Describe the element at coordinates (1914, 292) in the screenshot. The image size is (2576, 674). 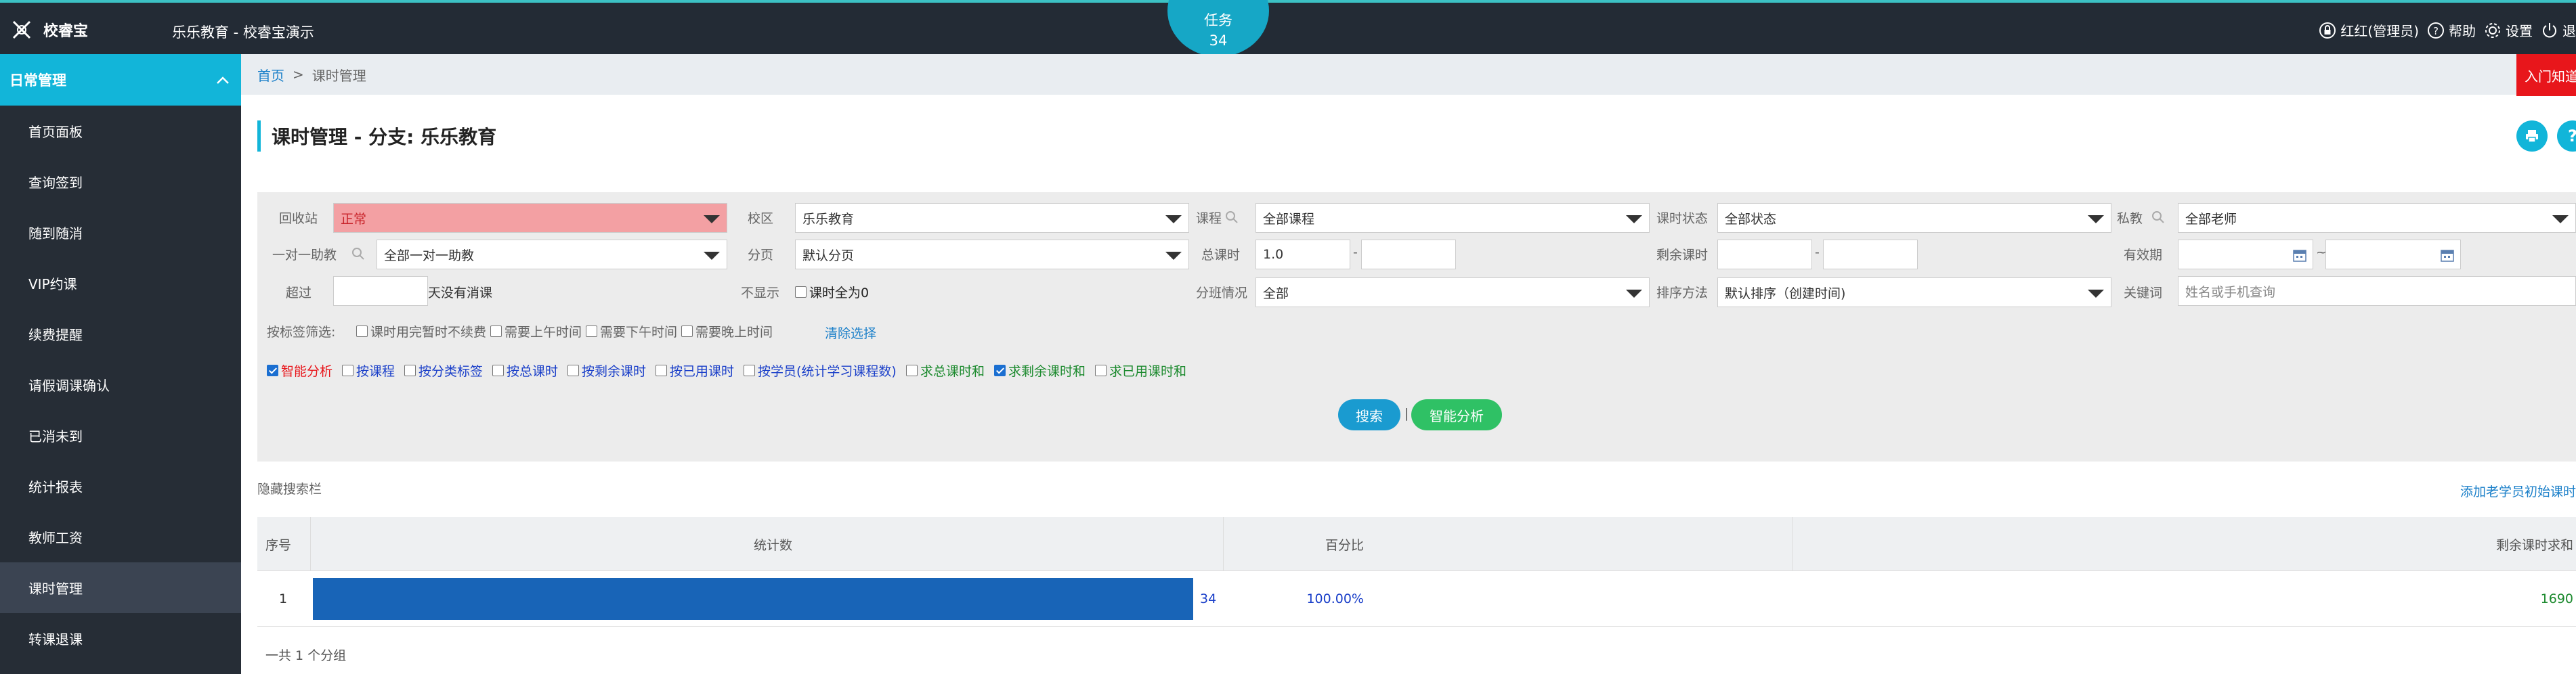
I see `sort-select: 默认排序（创建时间)` at that location.